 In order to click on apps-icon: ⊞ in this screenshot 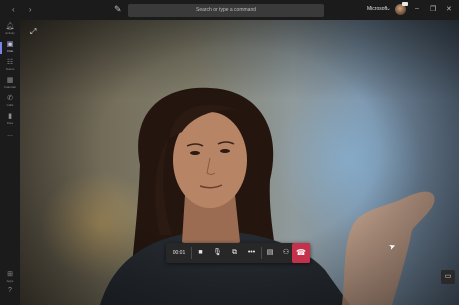, I will do `click(10, 274)`.